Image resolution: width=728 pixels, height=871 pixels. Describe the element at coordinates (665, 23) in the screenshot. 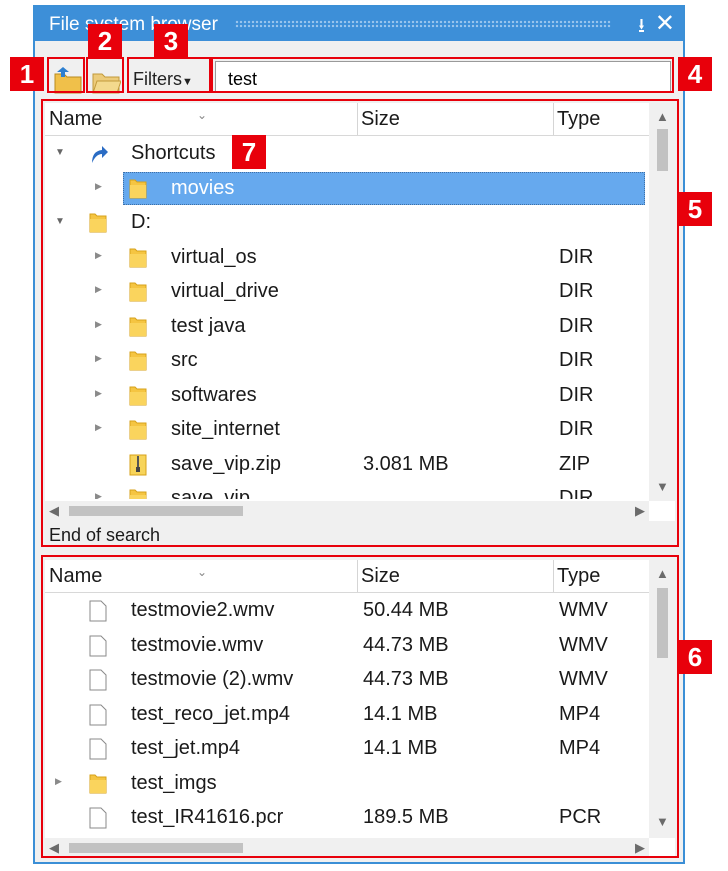

I see `close-icon: ✕` at that location.